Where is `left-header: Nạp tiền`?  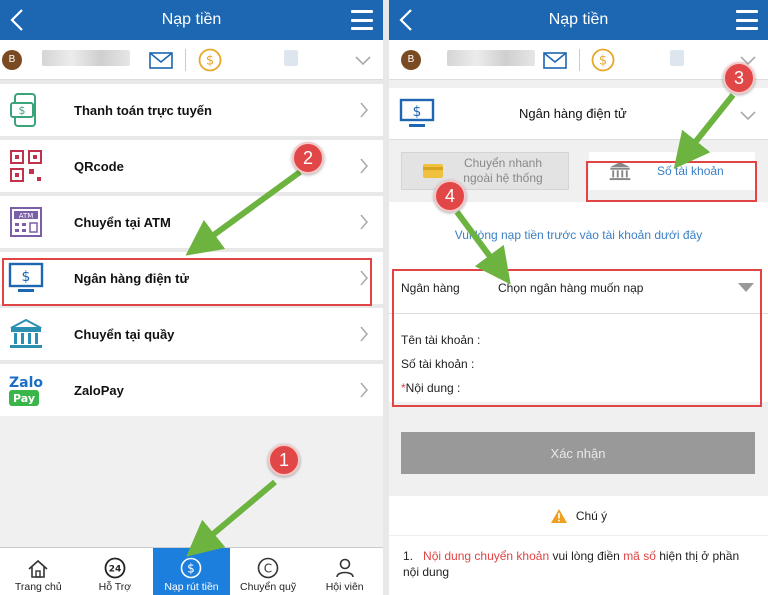
left-header: Nạp tiền is located at coordinates (191, 20).